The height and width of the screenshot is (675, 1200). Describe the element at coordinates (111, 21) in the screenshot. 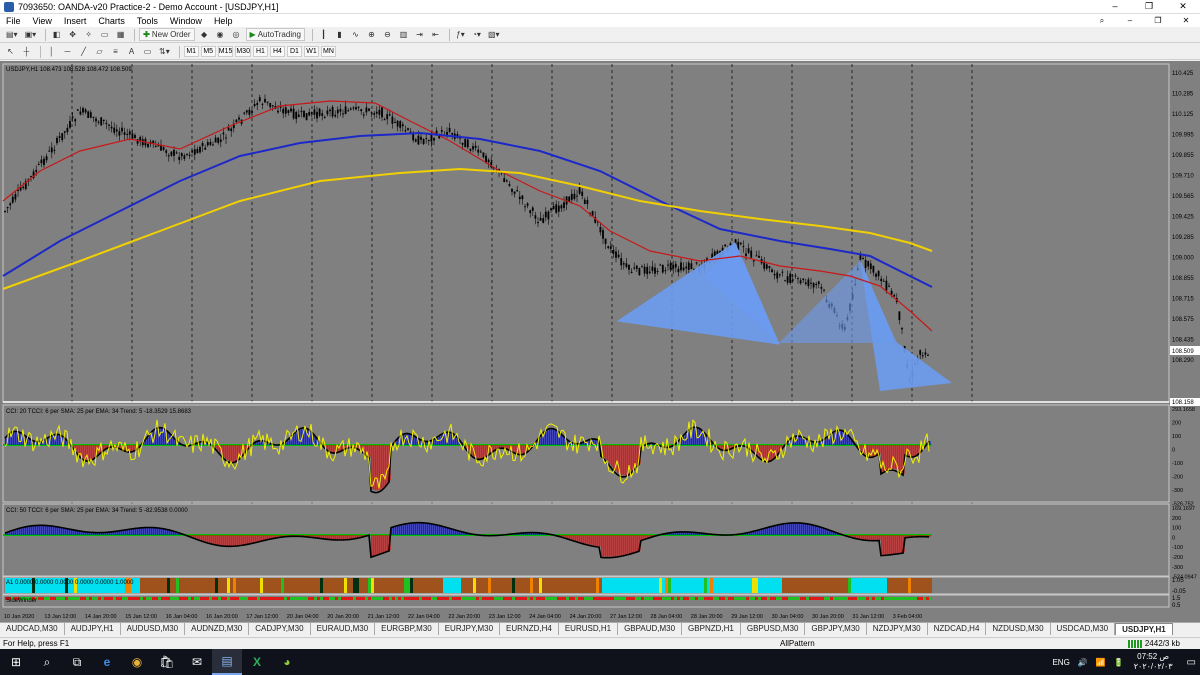

I see `menu-charts: Charts` at that location.